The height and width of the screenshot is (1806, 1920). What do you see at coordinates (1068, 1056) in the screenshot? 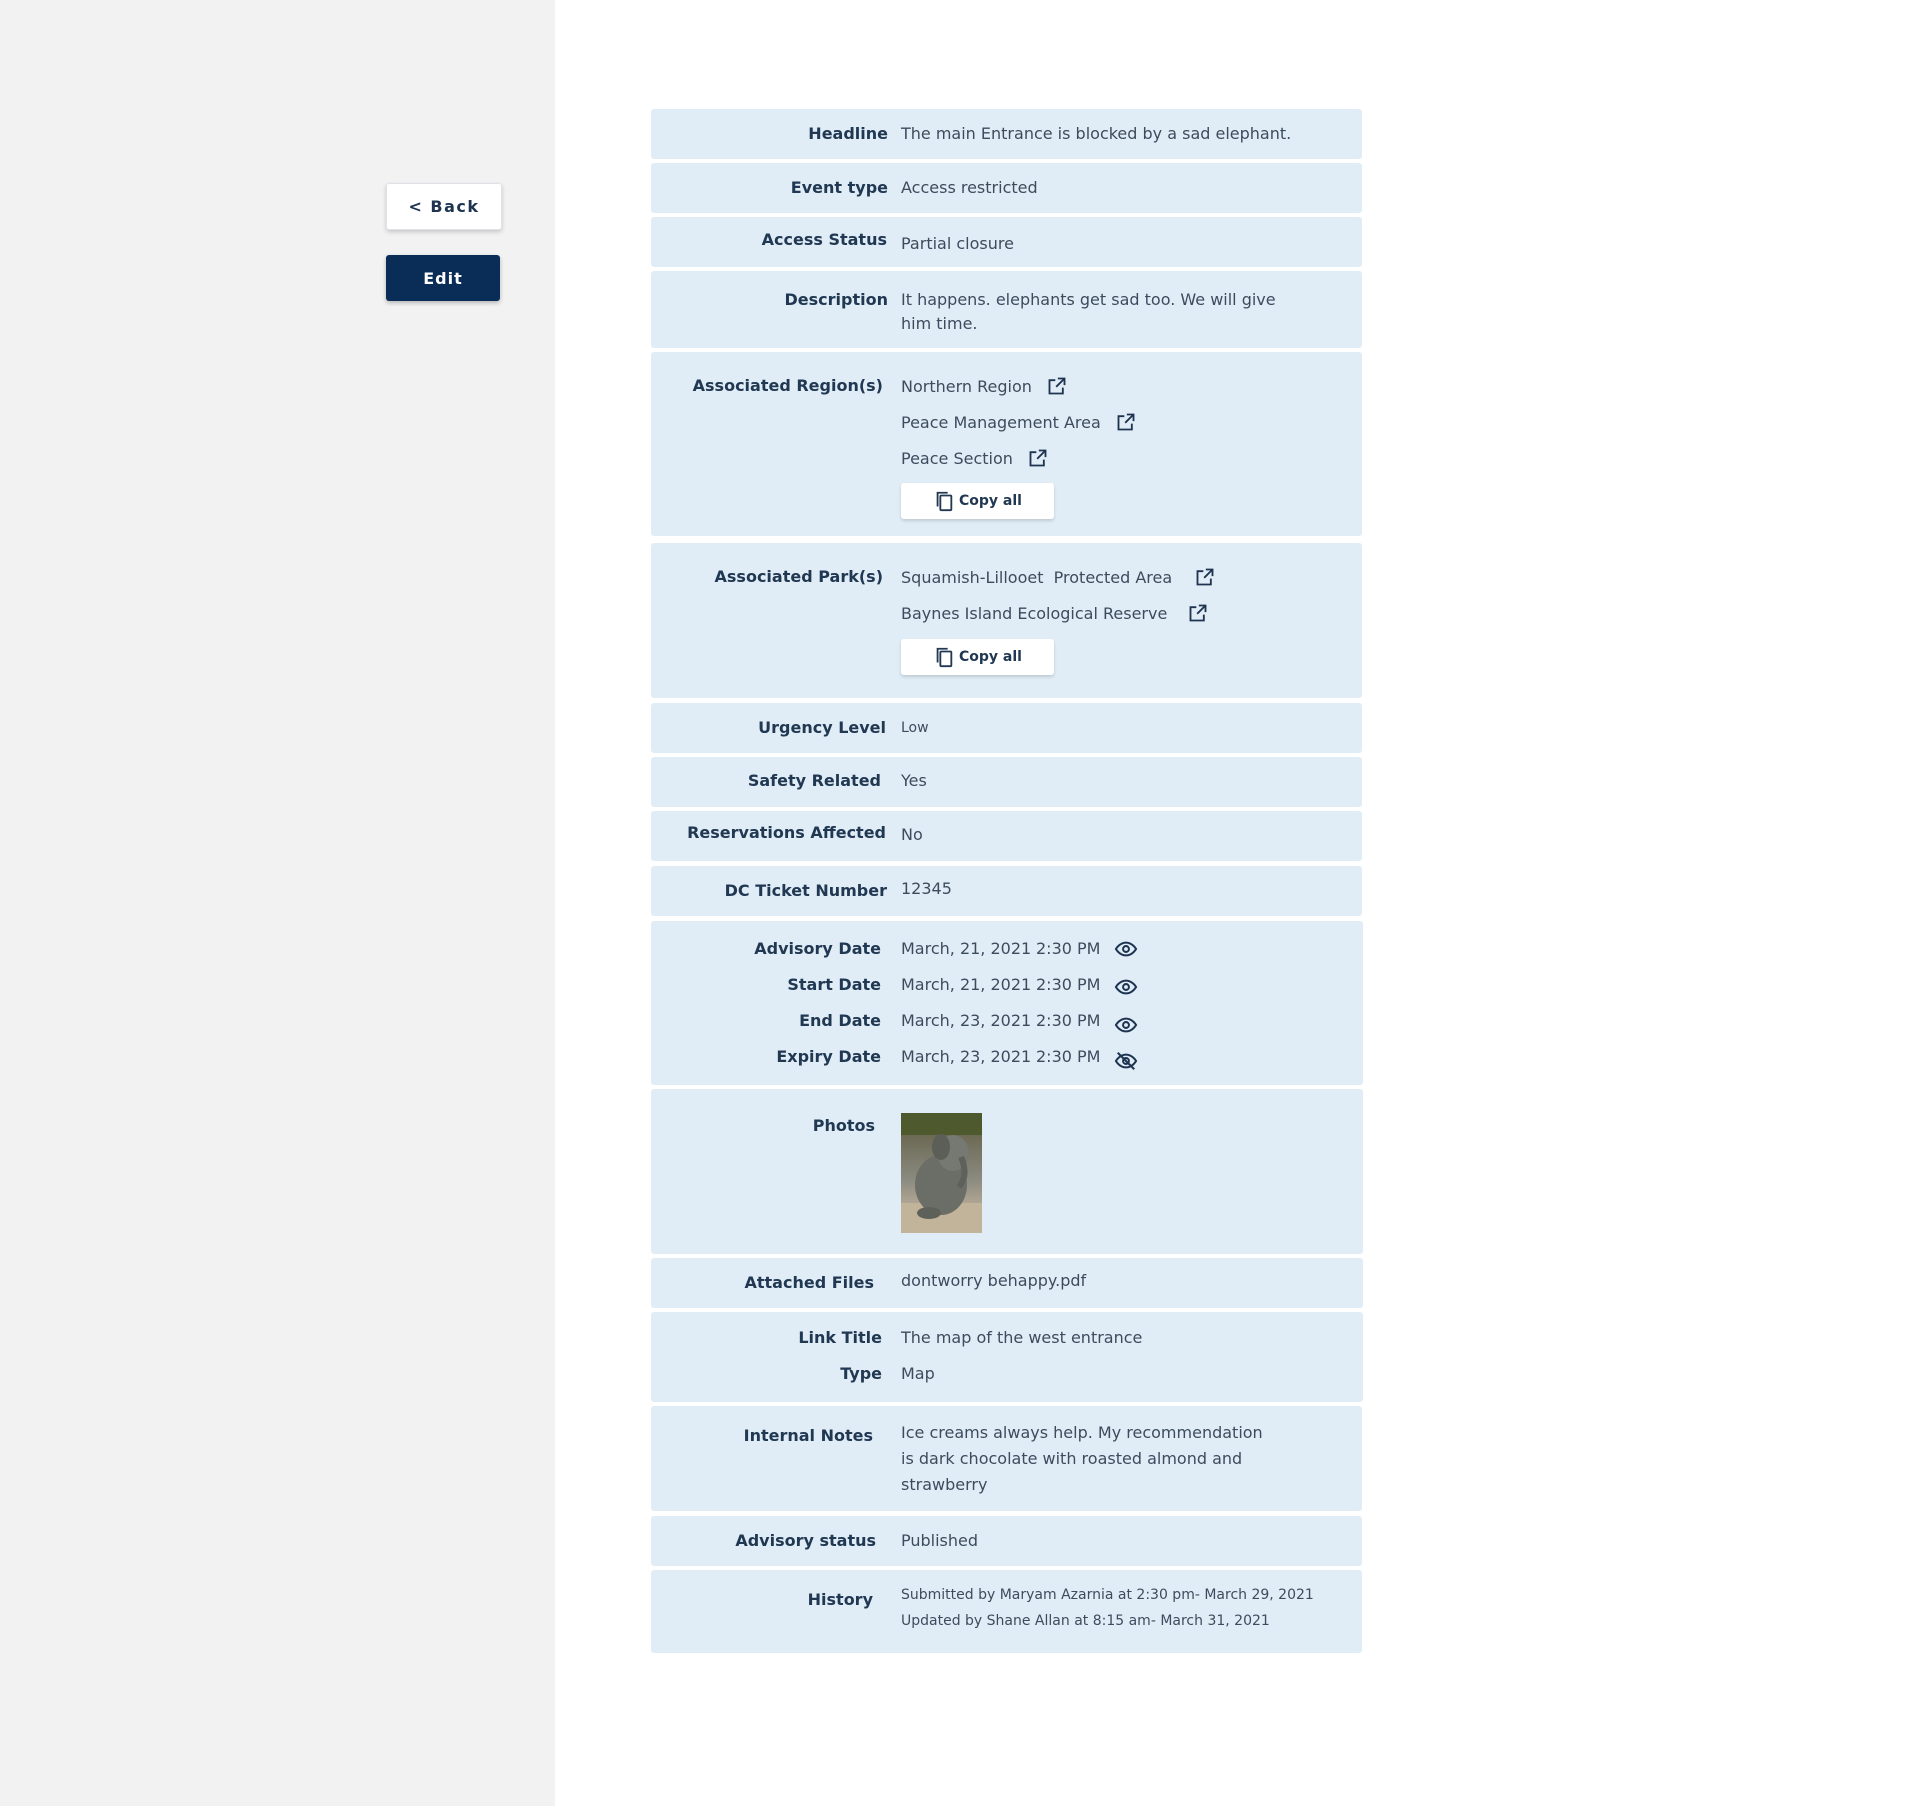
I see `expiry-time-value: 2:30 PM` at bounding box center [1068, 1056].